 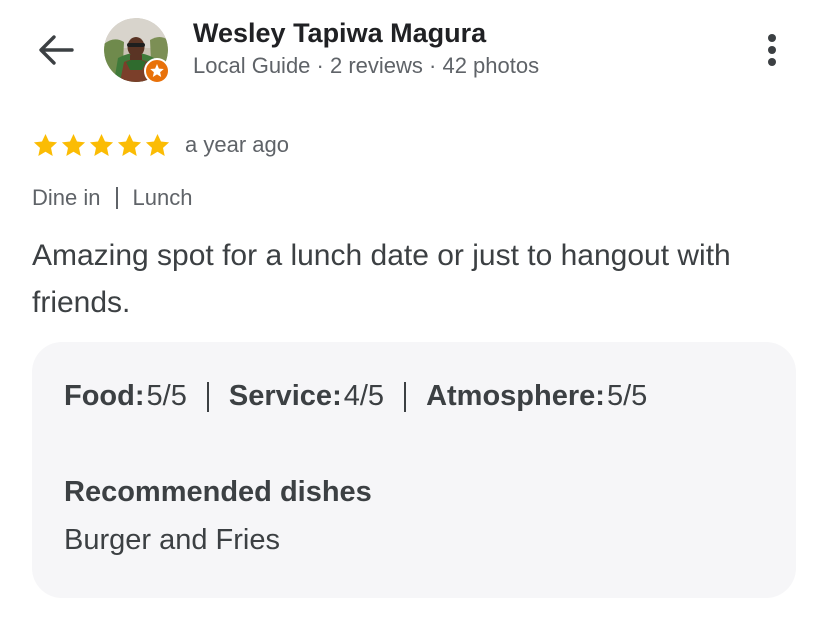 I want to click on rating-row: a year ago, so click(x=160, y=145).